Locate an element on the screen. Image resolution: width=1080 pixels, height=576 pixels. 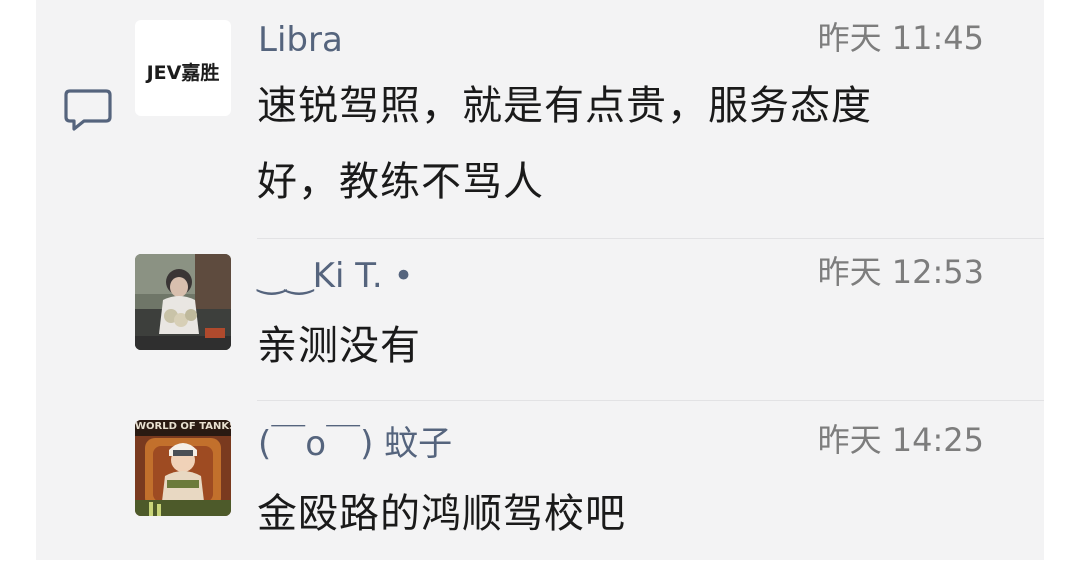
comment-text: 速锐驾照，就是有点贵，服务态度好，教练不骂人 is located at coordinates (564, 144).